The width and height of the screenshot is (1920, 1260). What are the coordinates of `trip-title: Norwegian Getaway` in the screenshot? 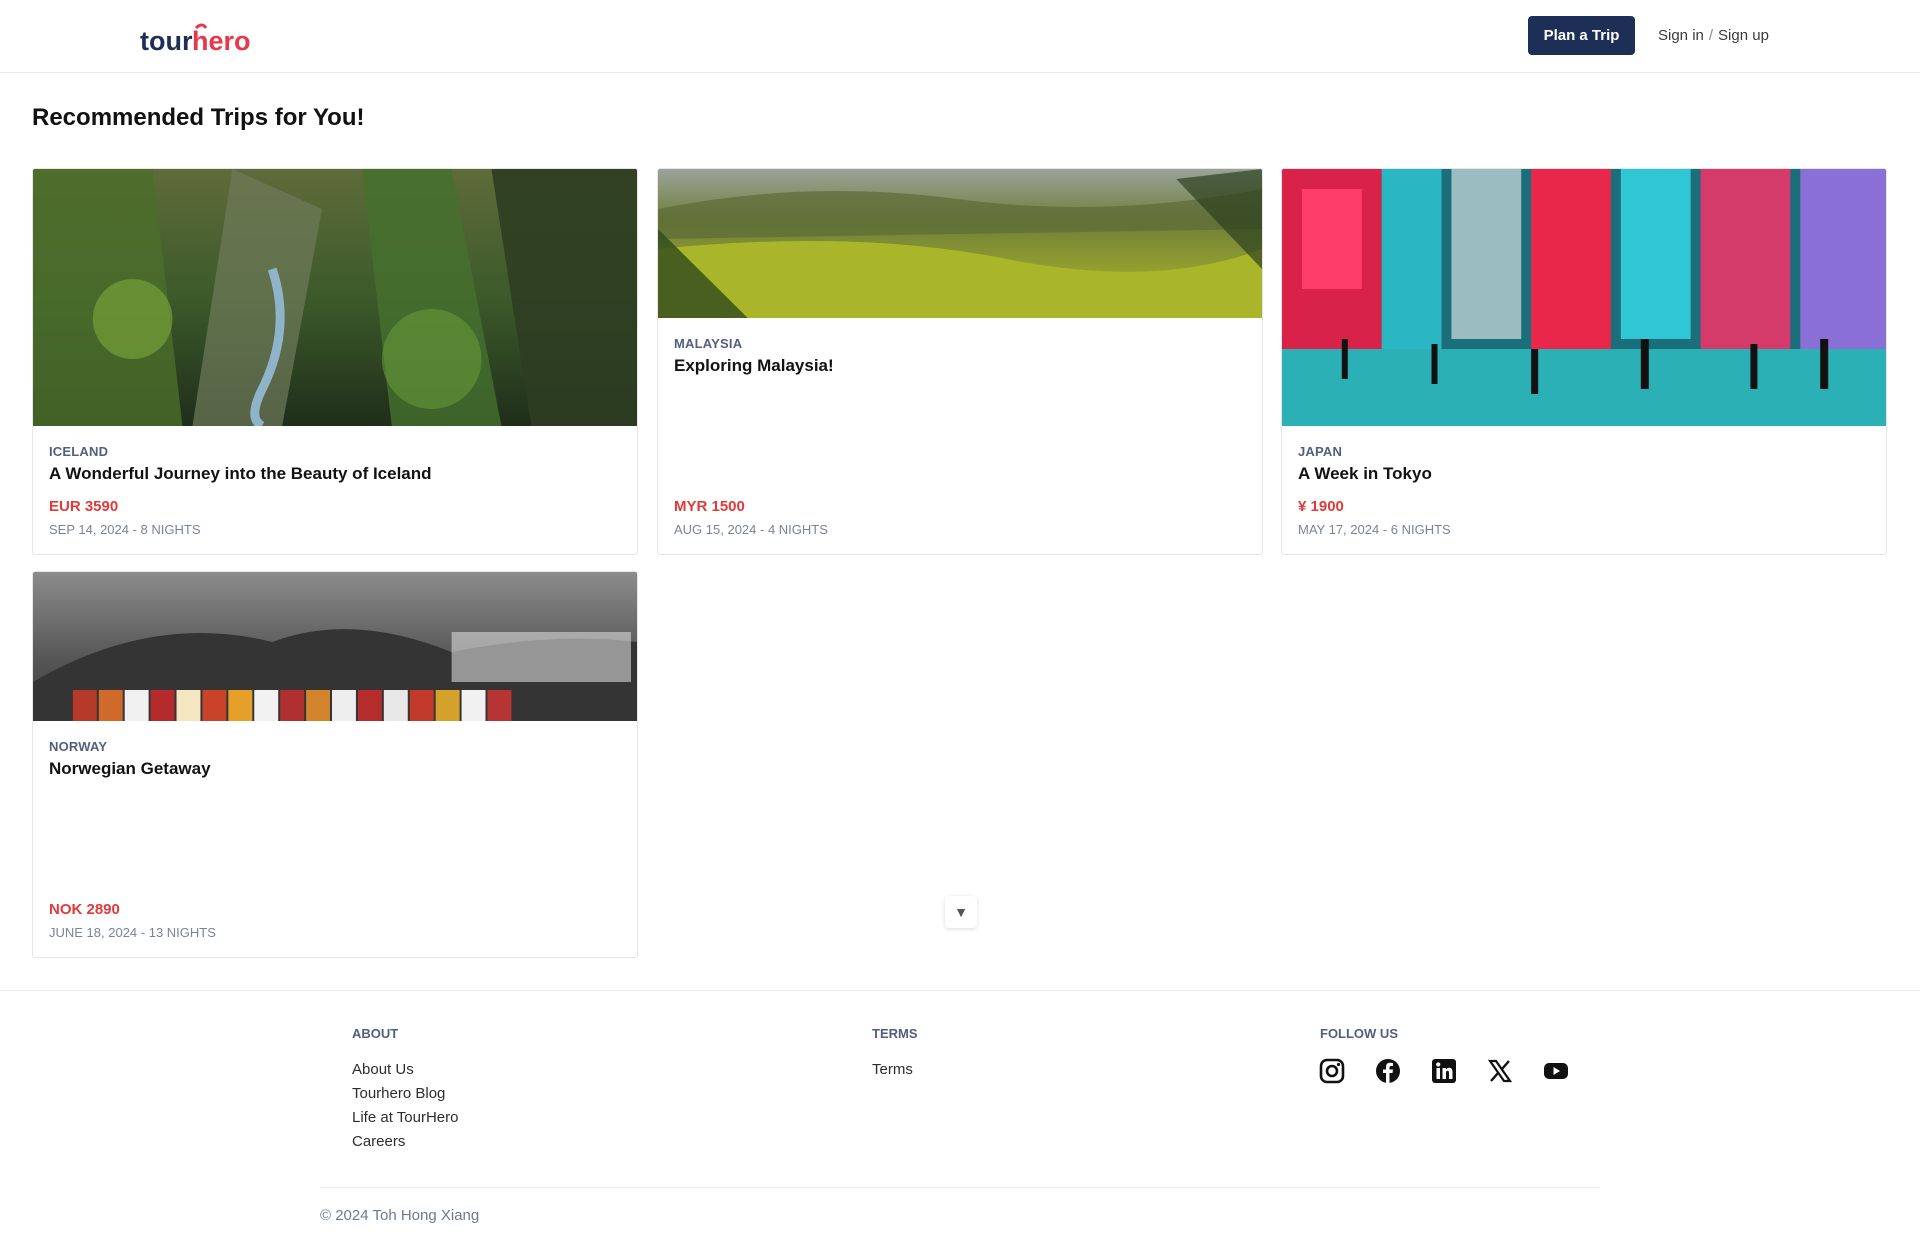 It's located at (130, 768).